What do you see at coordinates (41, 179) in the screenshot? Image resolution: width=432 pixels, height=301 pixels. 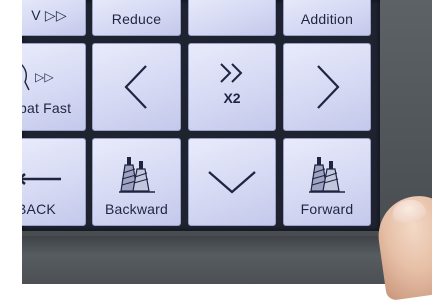 I see `arrow-left-icon` at bounding box center [41, 179].